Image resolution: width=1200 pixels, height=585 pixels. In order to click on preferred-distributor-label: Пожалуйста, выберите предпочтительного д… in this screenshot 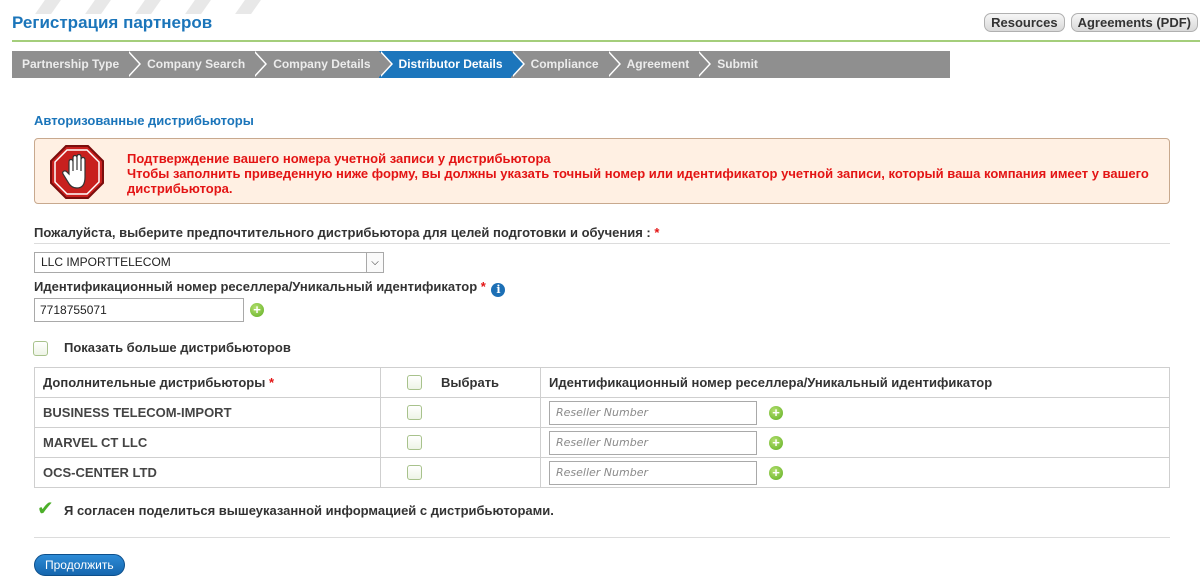, I will do `click(346, 232)`.